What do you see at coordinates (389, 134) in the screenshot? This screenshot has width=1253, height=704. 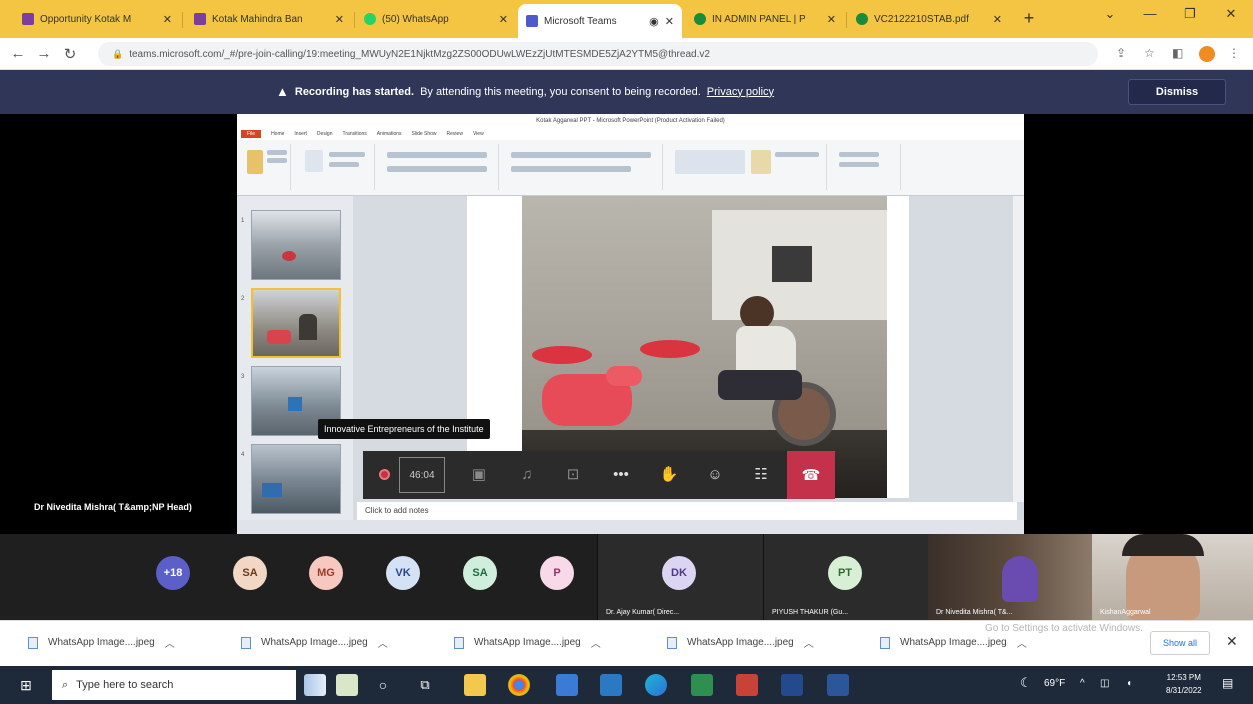 I see `ppt-tab: Animations` at bounding box center [389, 134].